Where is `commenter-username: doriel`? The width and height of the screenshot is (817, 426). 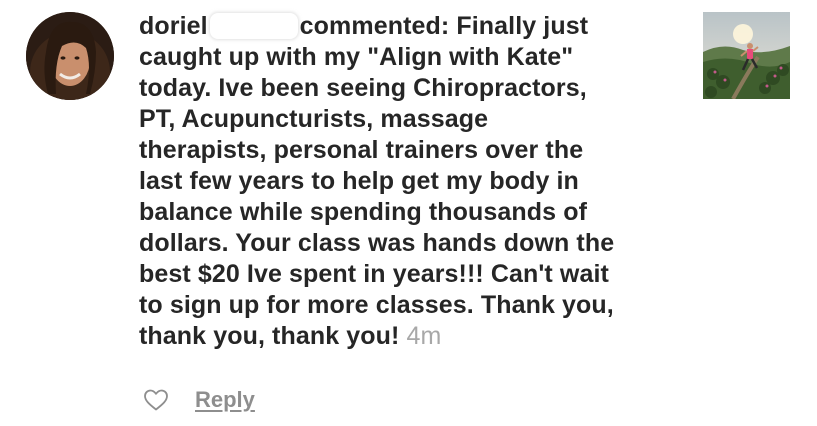
commenter-username: doriel is located at coordinates (173, 26).